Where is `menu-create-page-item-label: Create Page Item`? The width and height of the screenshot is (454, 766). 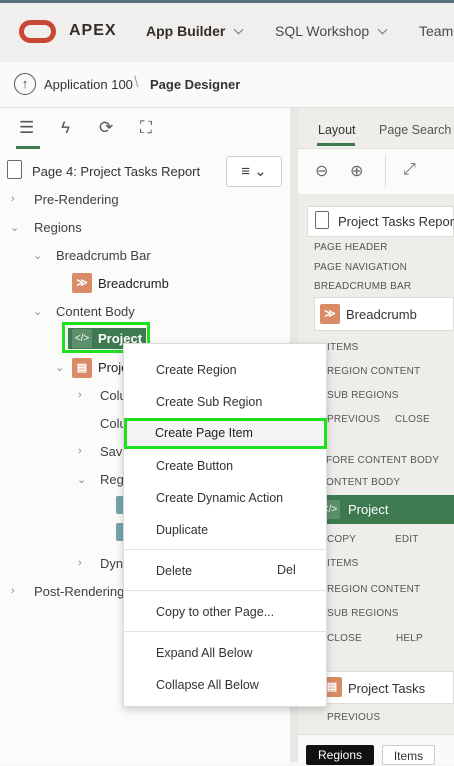
menu-create-page-item-label: Create Page Item is located at coordinates (204, 433).